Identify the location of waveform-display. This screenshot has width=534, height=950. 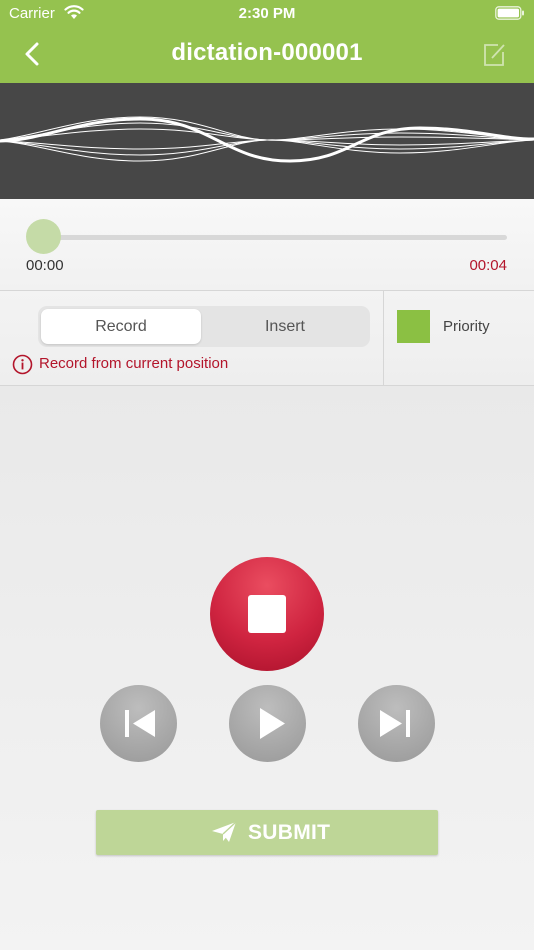
(267, 141).